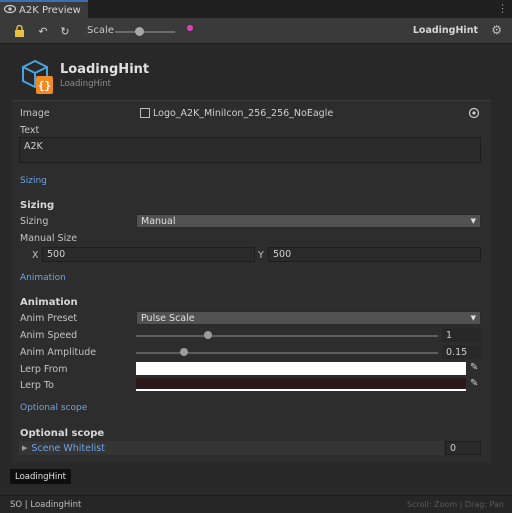  Describe the element at coordinates (44, 369) in the screenshot. I see `lerp-from-label: Lerp From` at that location.